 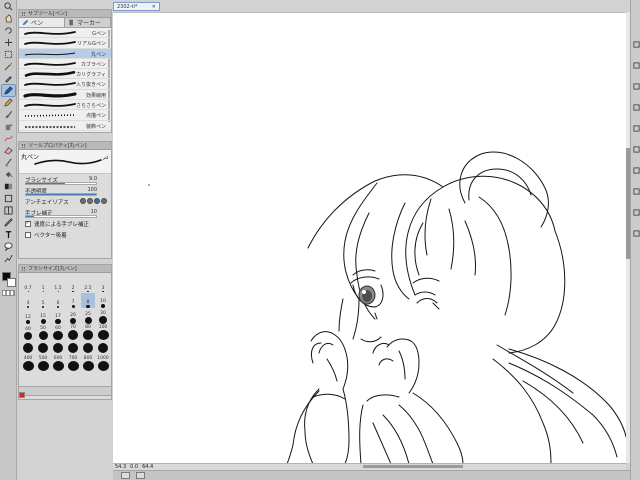 What do you see at coordinates (103, 363) in the screenshot?
I see `brush-size-preset: 1000` at bounding box center [103, 363].